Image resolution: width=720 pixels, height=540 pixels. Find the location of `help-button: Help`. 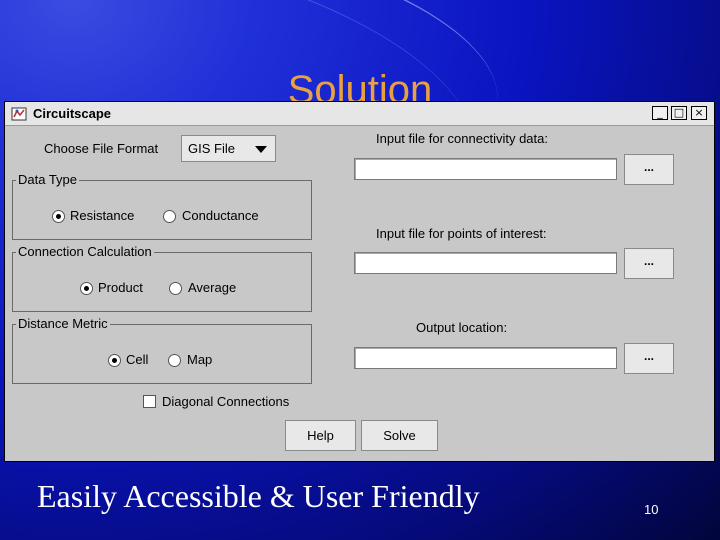

help-button: Help is located at coordinates (320, 435).